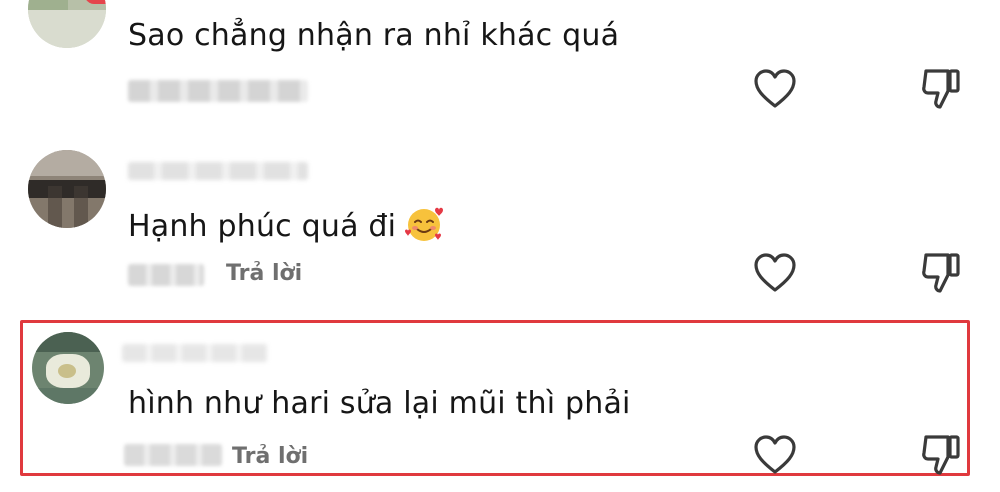  What do you see at coordinates (262, 226) in the screenshot?
I see `comment-text-content: Hạnh phúc quá đi` at bounding box center [262, 226].